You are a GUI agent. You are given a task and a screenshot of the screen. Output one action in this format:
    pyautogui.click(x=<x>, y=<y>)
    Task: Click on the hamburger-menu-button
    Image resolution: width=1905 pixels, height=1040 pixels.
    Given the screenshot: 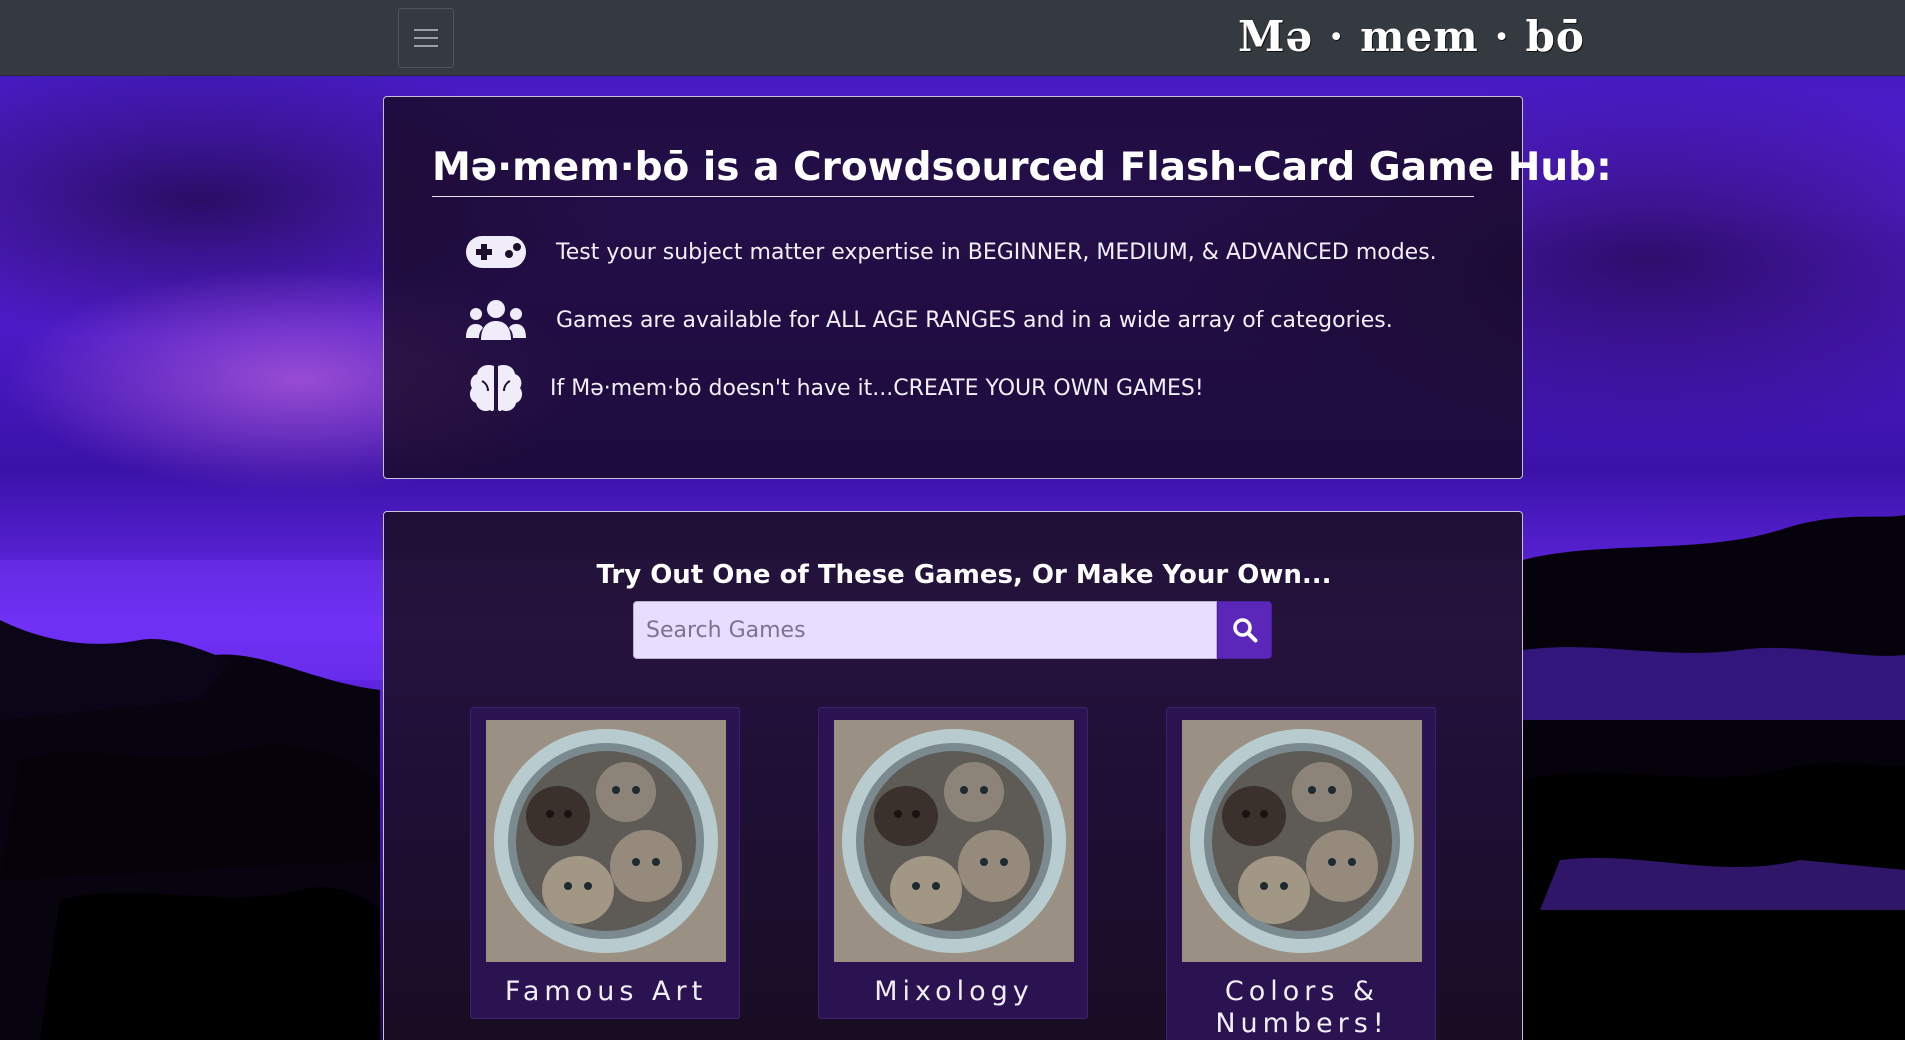 What is the action you would take?
    pyautogui.click(x=426, y=38)
    